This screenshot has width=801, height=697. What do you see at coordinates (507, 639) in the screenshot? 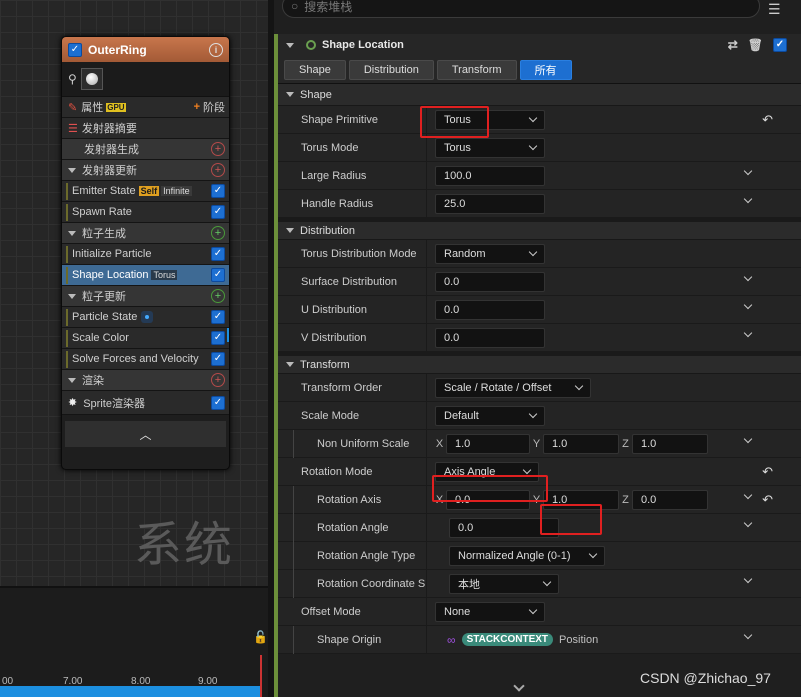
I see `stackcontext-tag: STACKCONTEXT` at bounding box center [507, 639].